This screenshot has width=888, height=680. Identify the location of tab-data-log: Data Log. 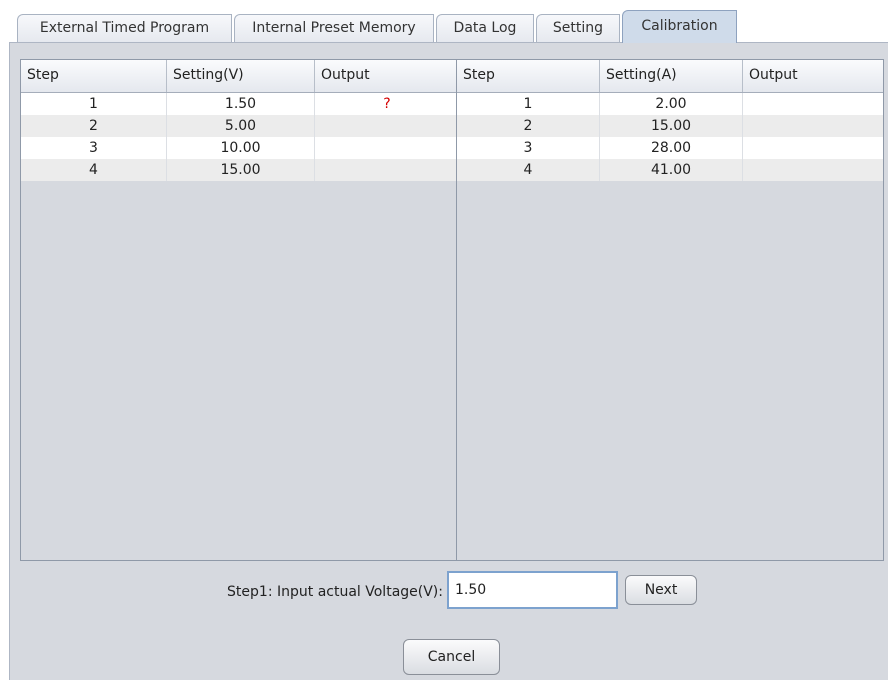
(485, 28).